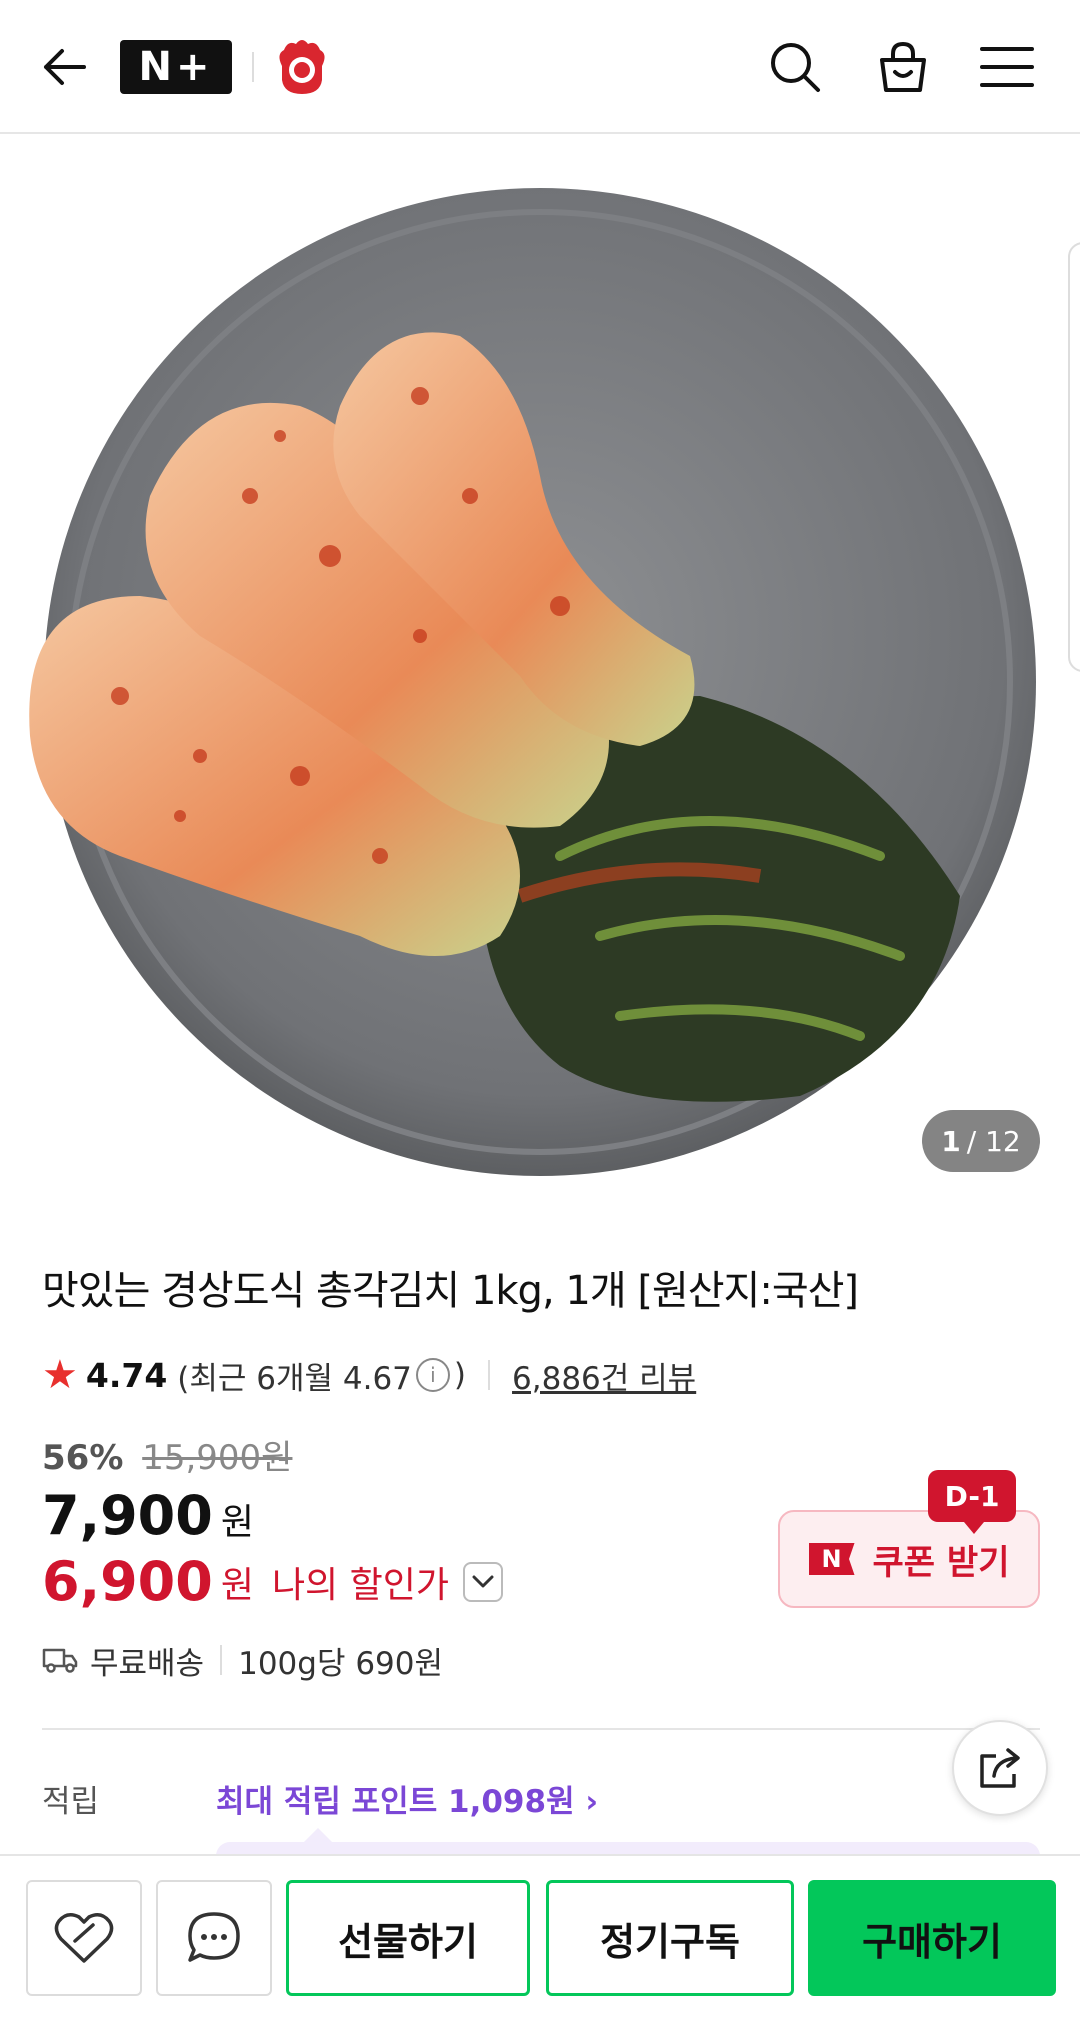 Image resolution: width=1080 pixels, height=2032 pixels. What do you see at coordinates (831, 1559) in the screenshot?
I see `naver-n-icon: N` at bounding box center [831, 1559].